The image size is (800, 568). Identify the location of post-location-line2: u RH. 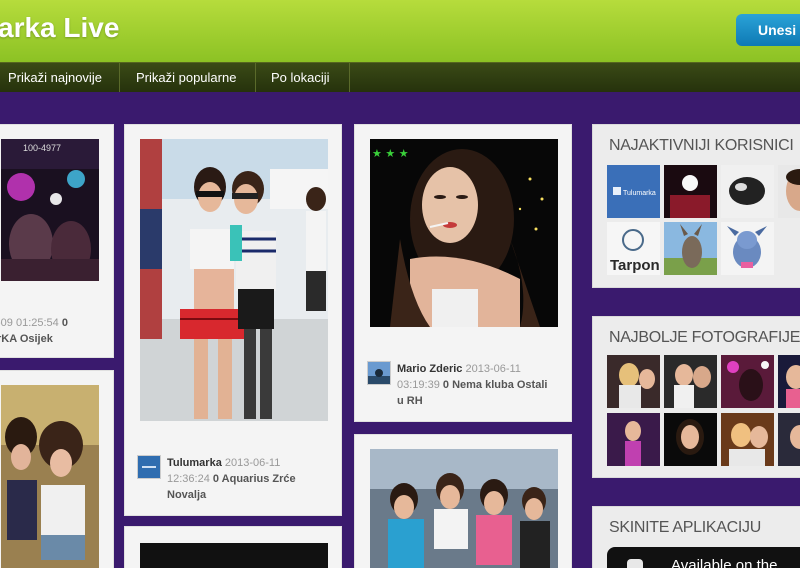
(410, 401).